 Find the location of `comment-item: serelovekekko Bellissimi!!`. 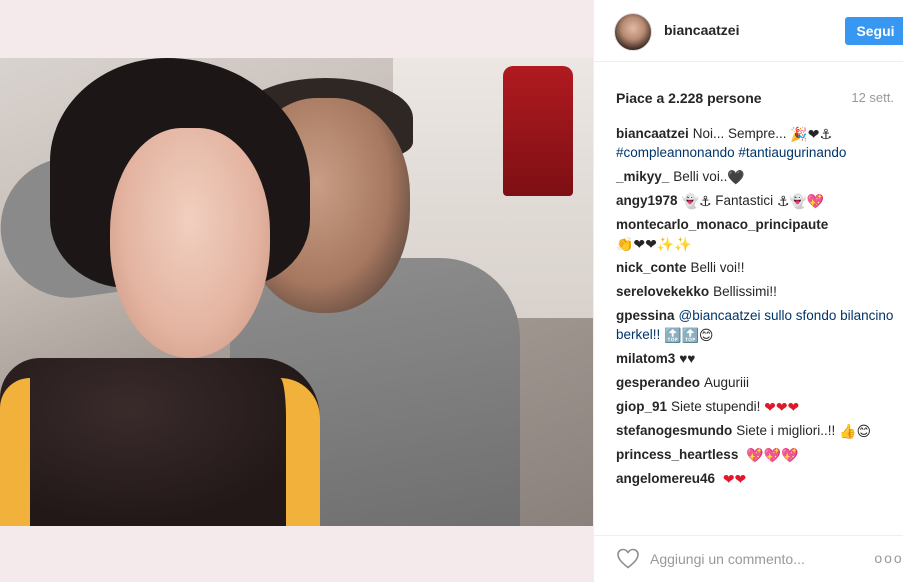

comment-item: serelovekekko Bellissimi!! is located at coordinates (756, 291).